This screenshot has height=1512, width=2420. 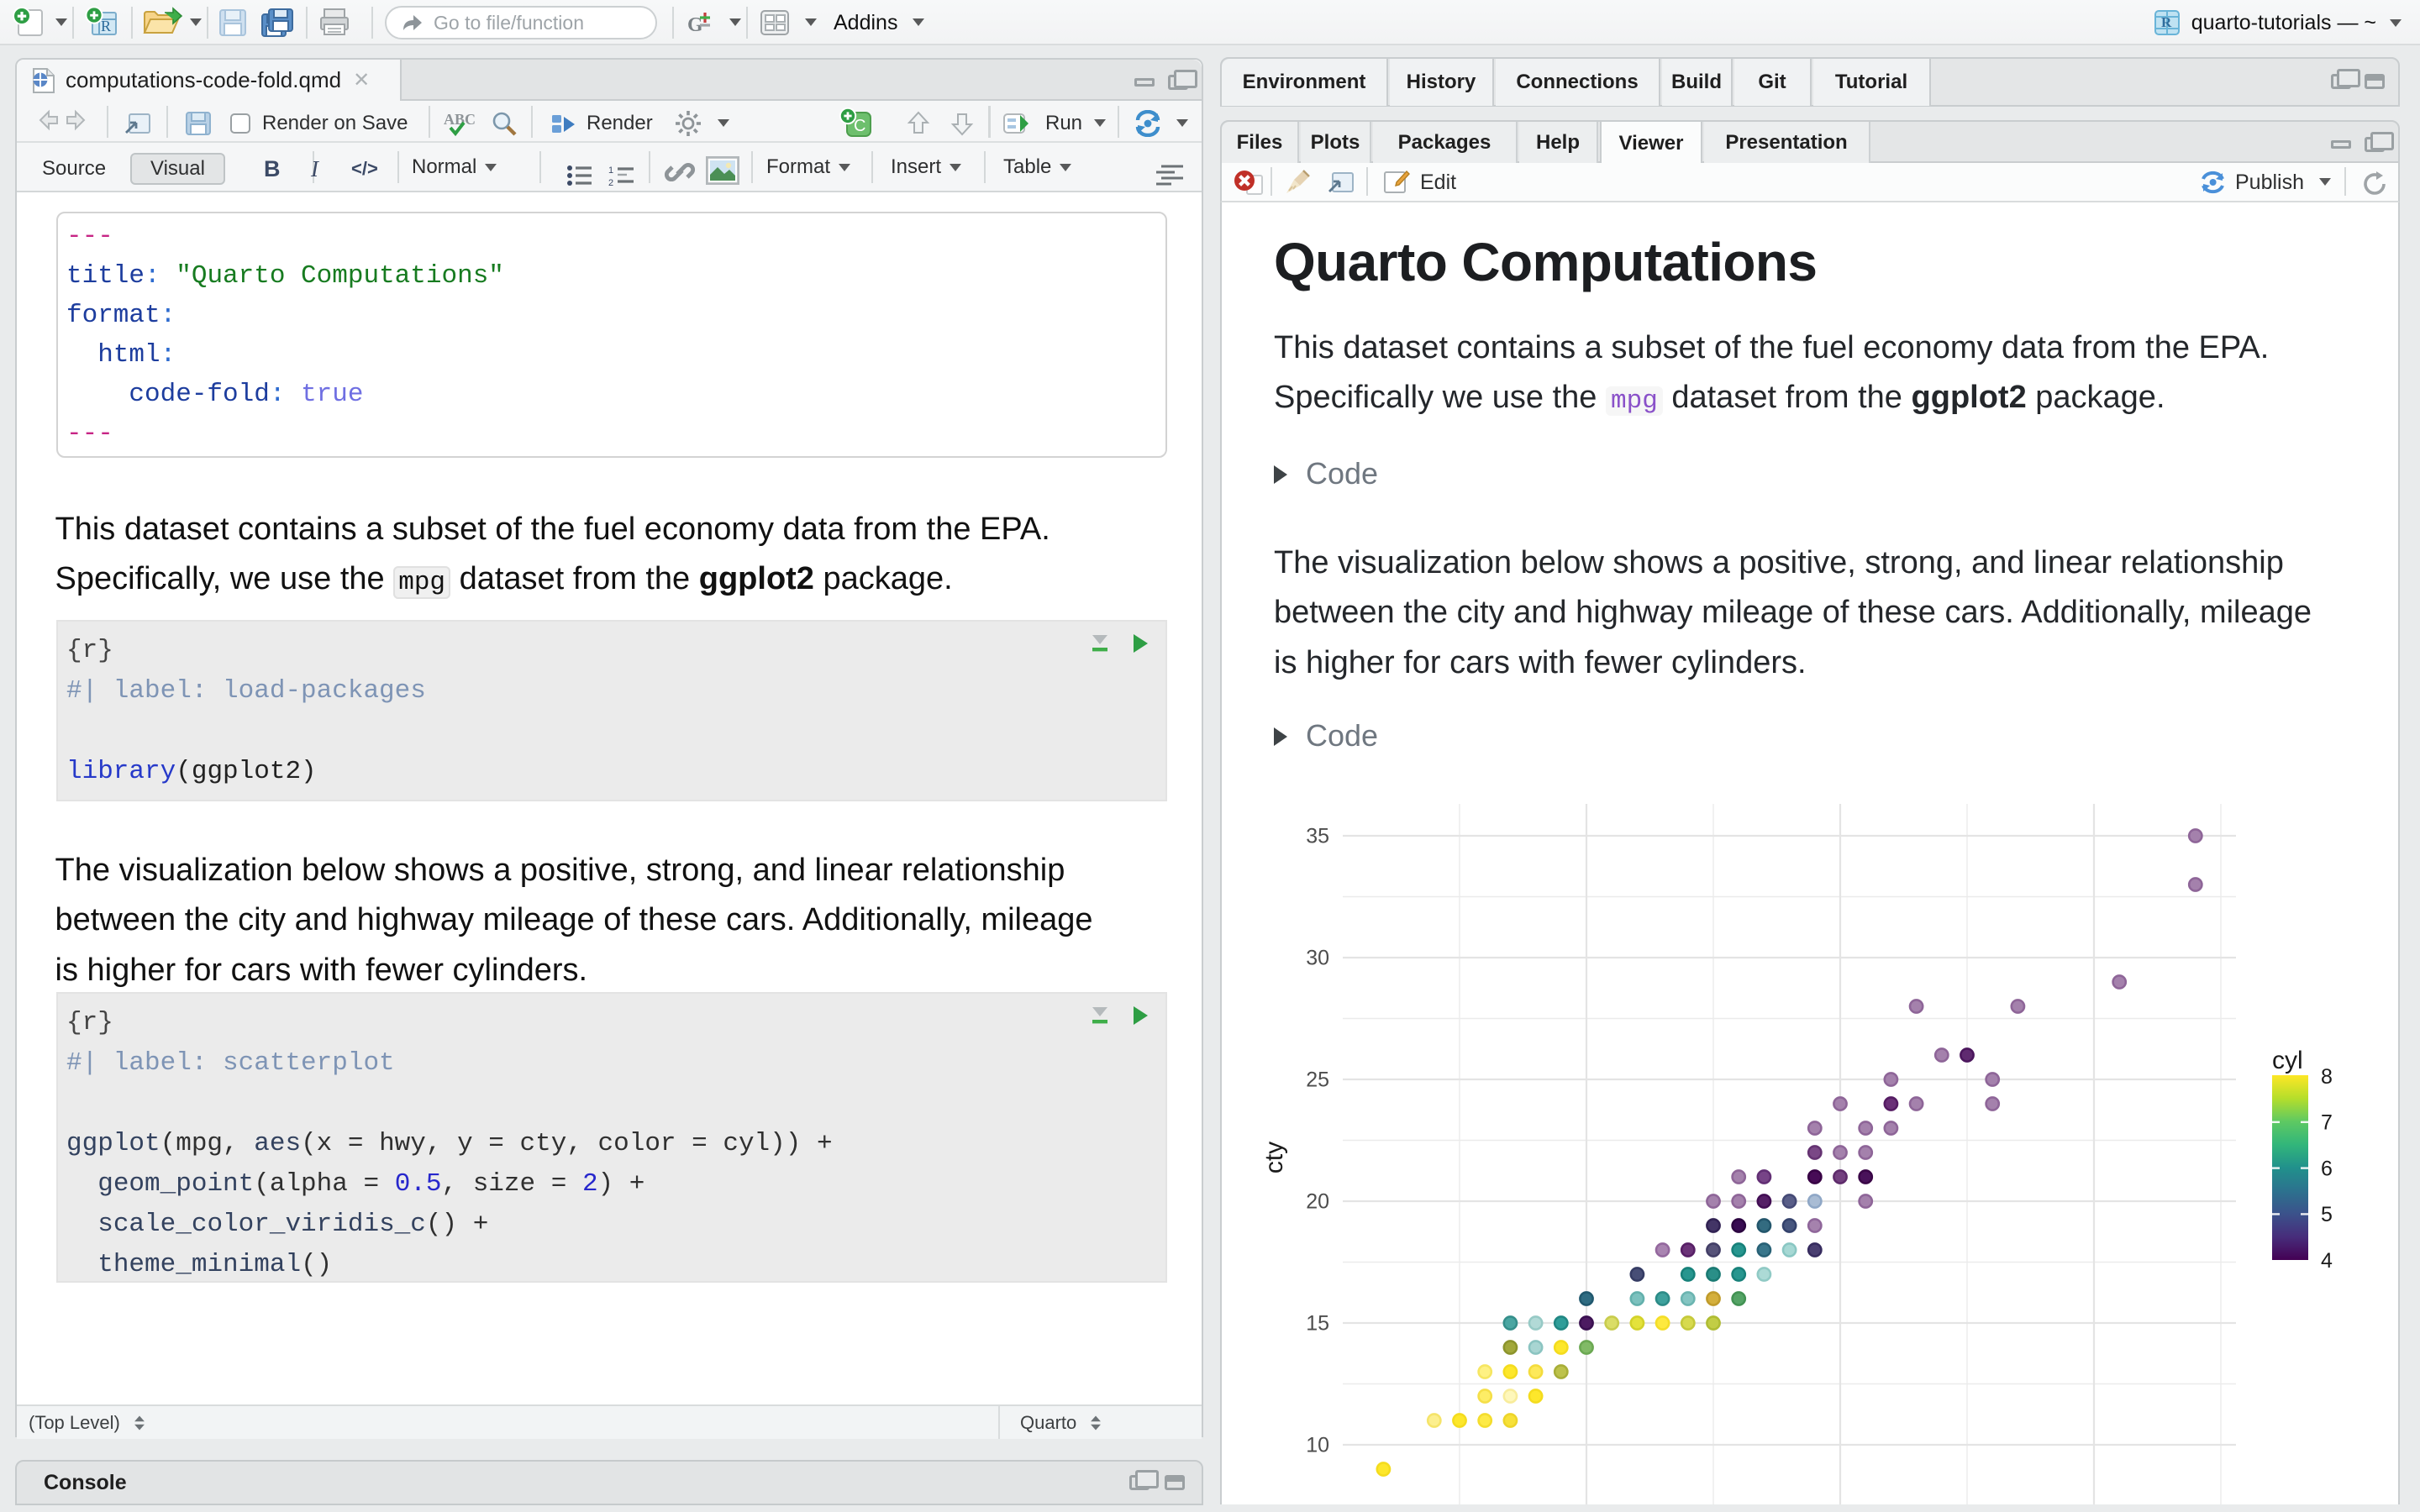 I want to click on svg-text: 6, so click(x=2327, y=1168).